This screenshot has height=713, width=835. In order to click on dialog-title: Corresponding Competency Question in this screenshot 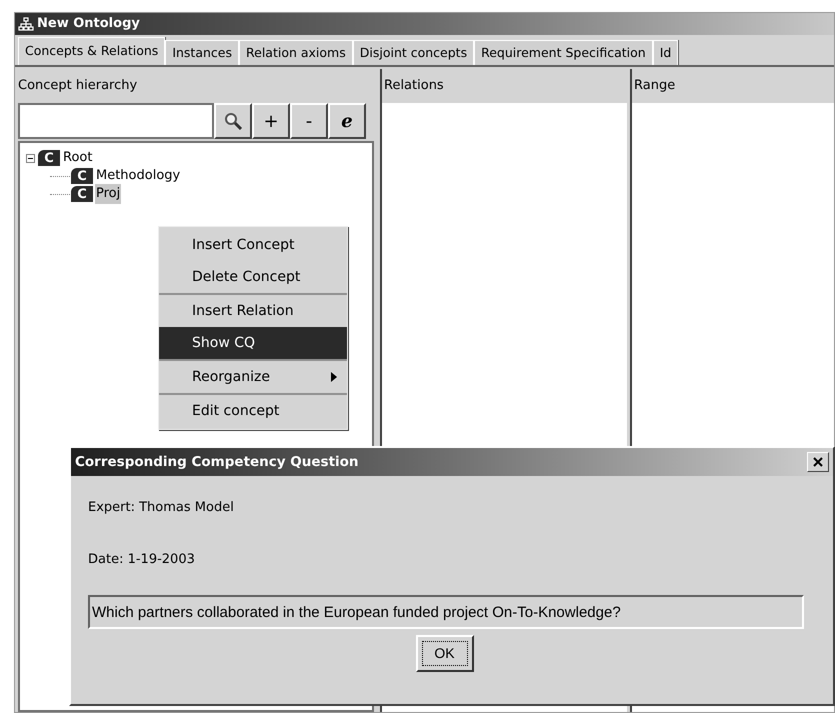, I will do `click(217, 462)`.